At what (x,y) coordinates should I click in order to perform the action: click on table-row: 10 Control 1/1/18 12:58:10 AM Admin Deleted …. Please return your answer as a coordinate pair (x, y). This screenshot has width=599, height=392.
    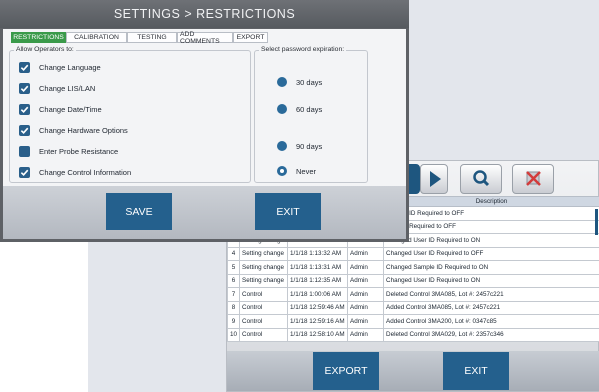
    Looking at the image, I should click on (412, 334).